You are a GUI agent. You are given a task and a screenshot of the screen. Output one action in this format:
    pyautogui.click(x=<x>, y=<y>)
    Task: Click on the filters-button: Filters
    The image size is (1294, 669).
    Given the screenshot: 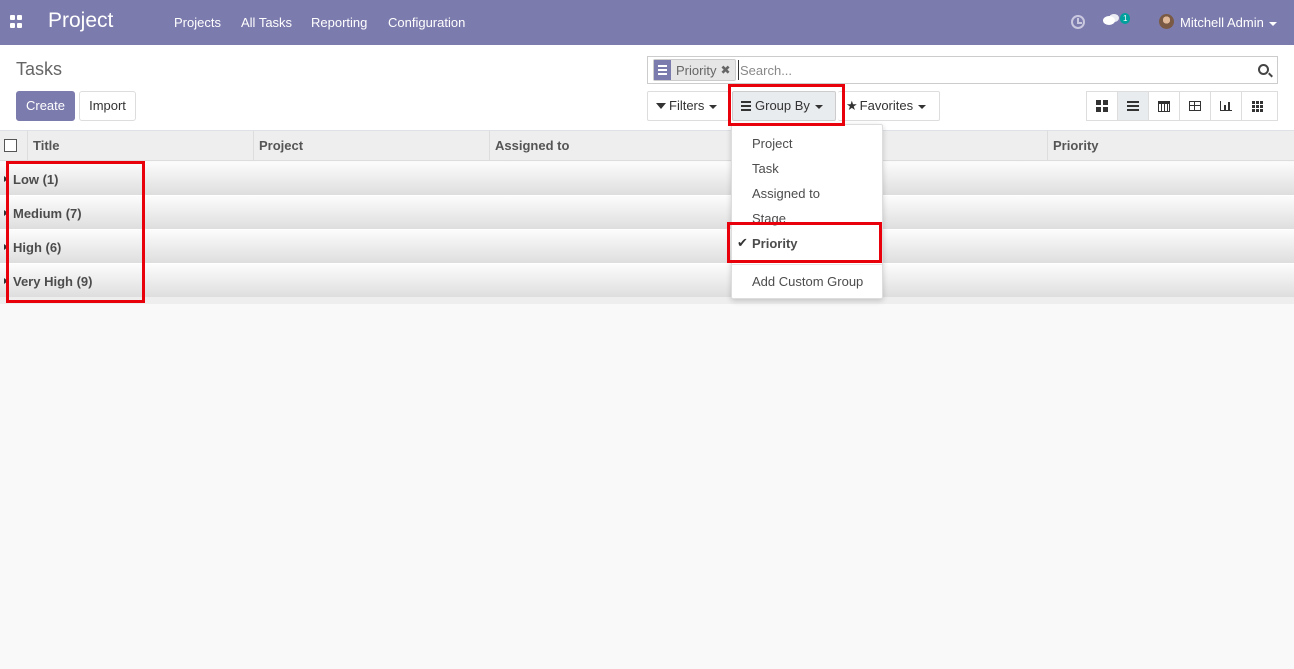 What is the action you would take?
    pyautogui.click(x=688, y=106)
    